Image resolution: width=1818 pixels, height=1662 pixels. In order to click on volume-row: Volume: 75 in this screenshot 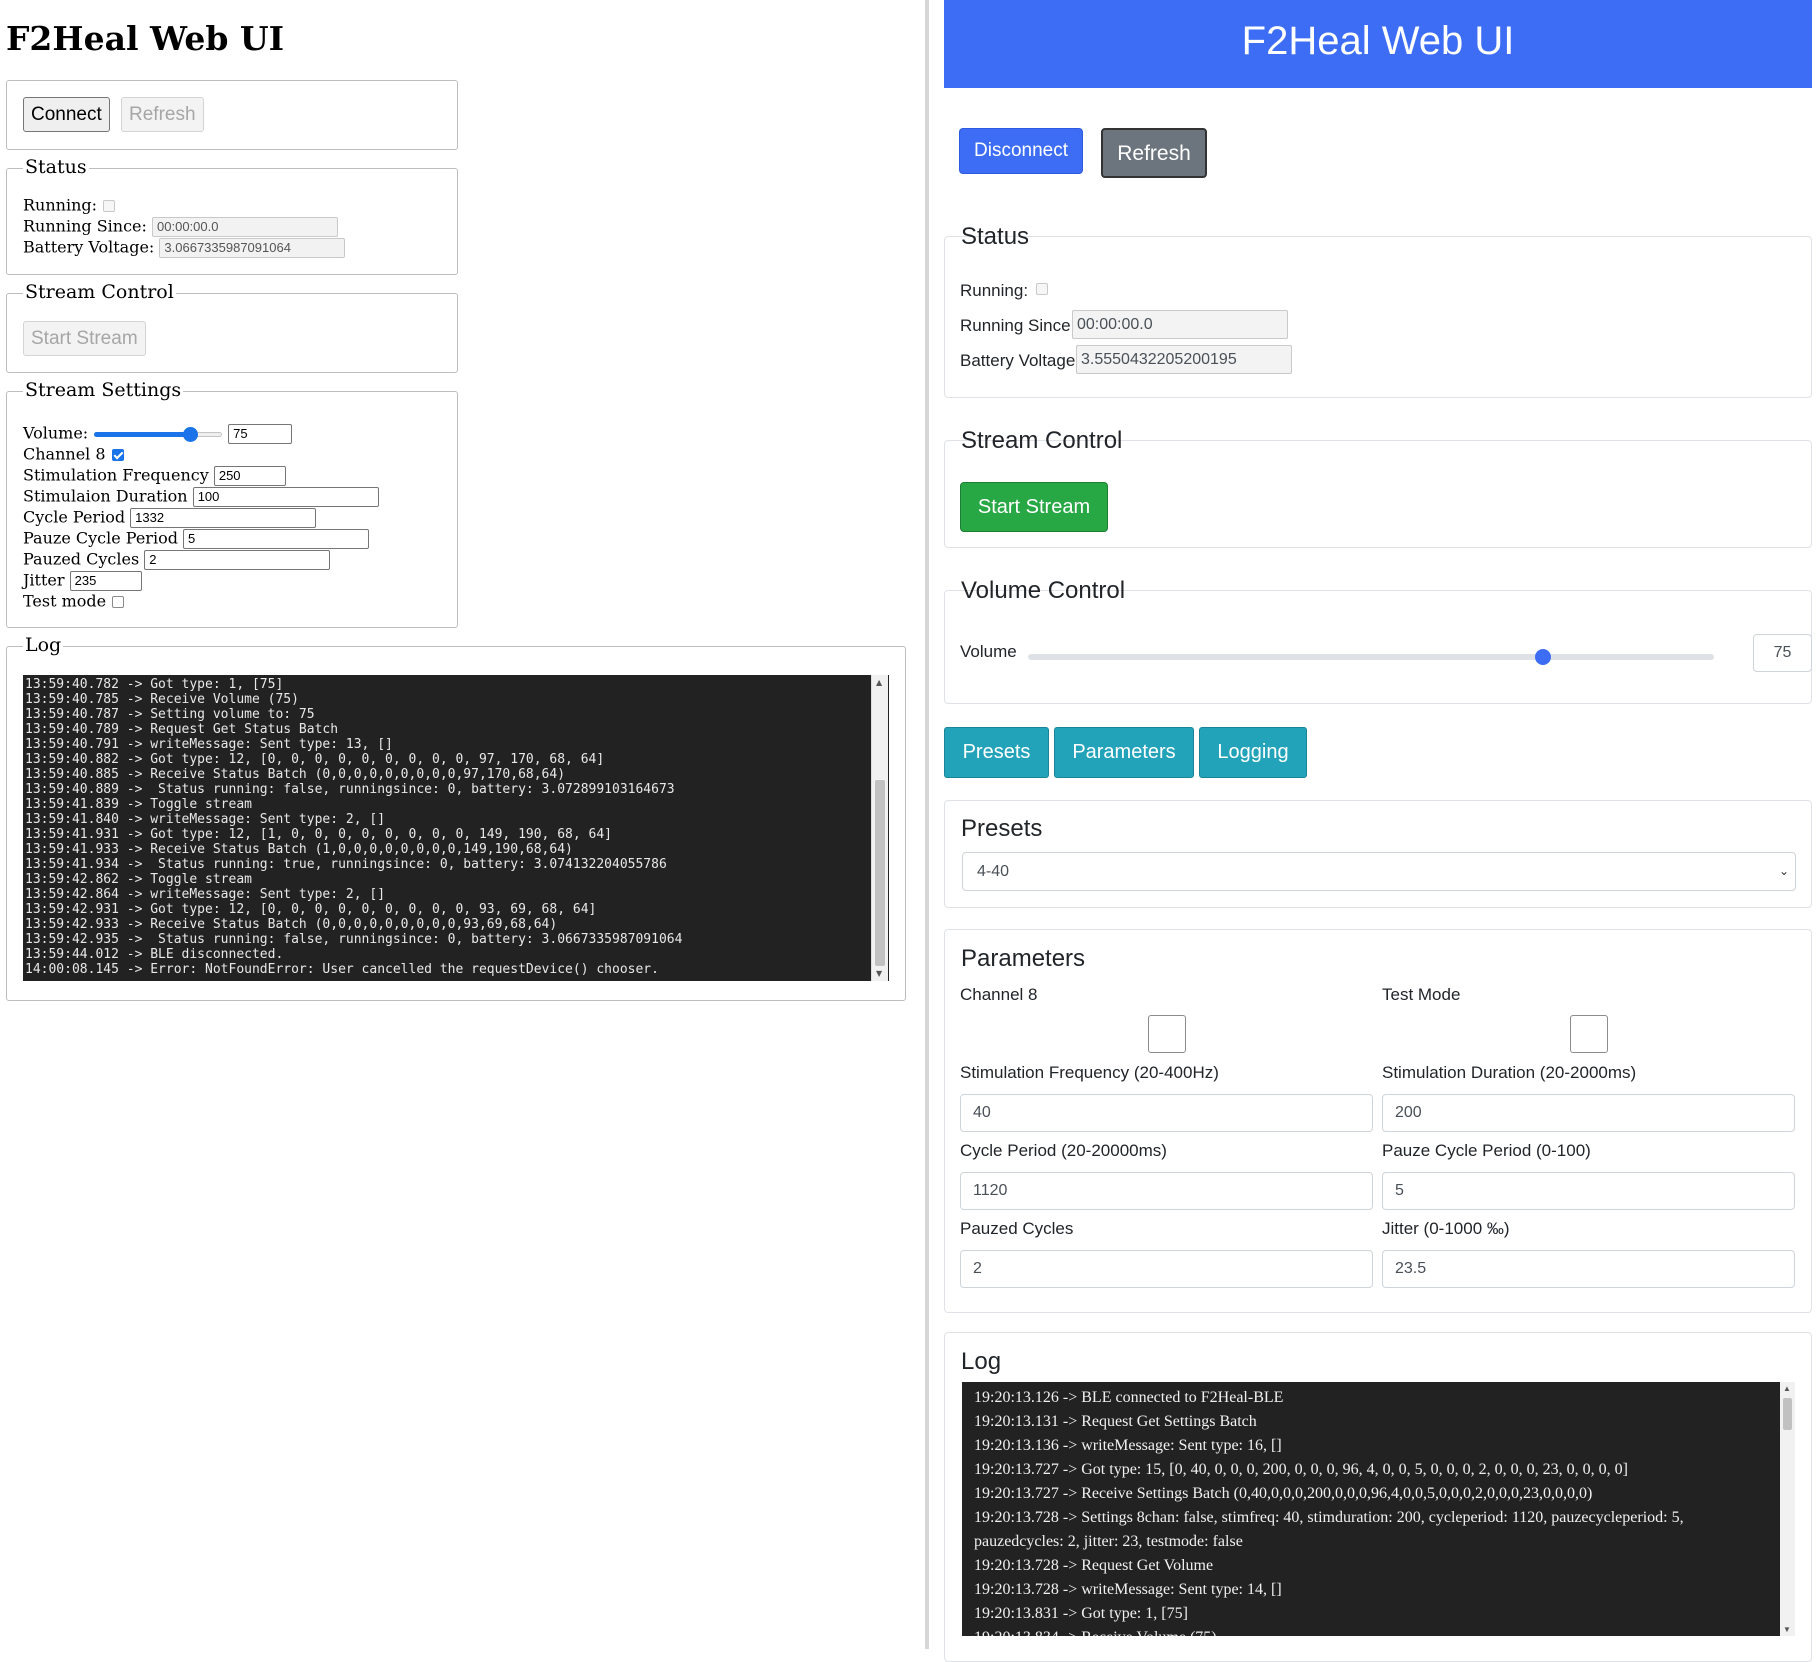, I will do `click(158, 433)`.